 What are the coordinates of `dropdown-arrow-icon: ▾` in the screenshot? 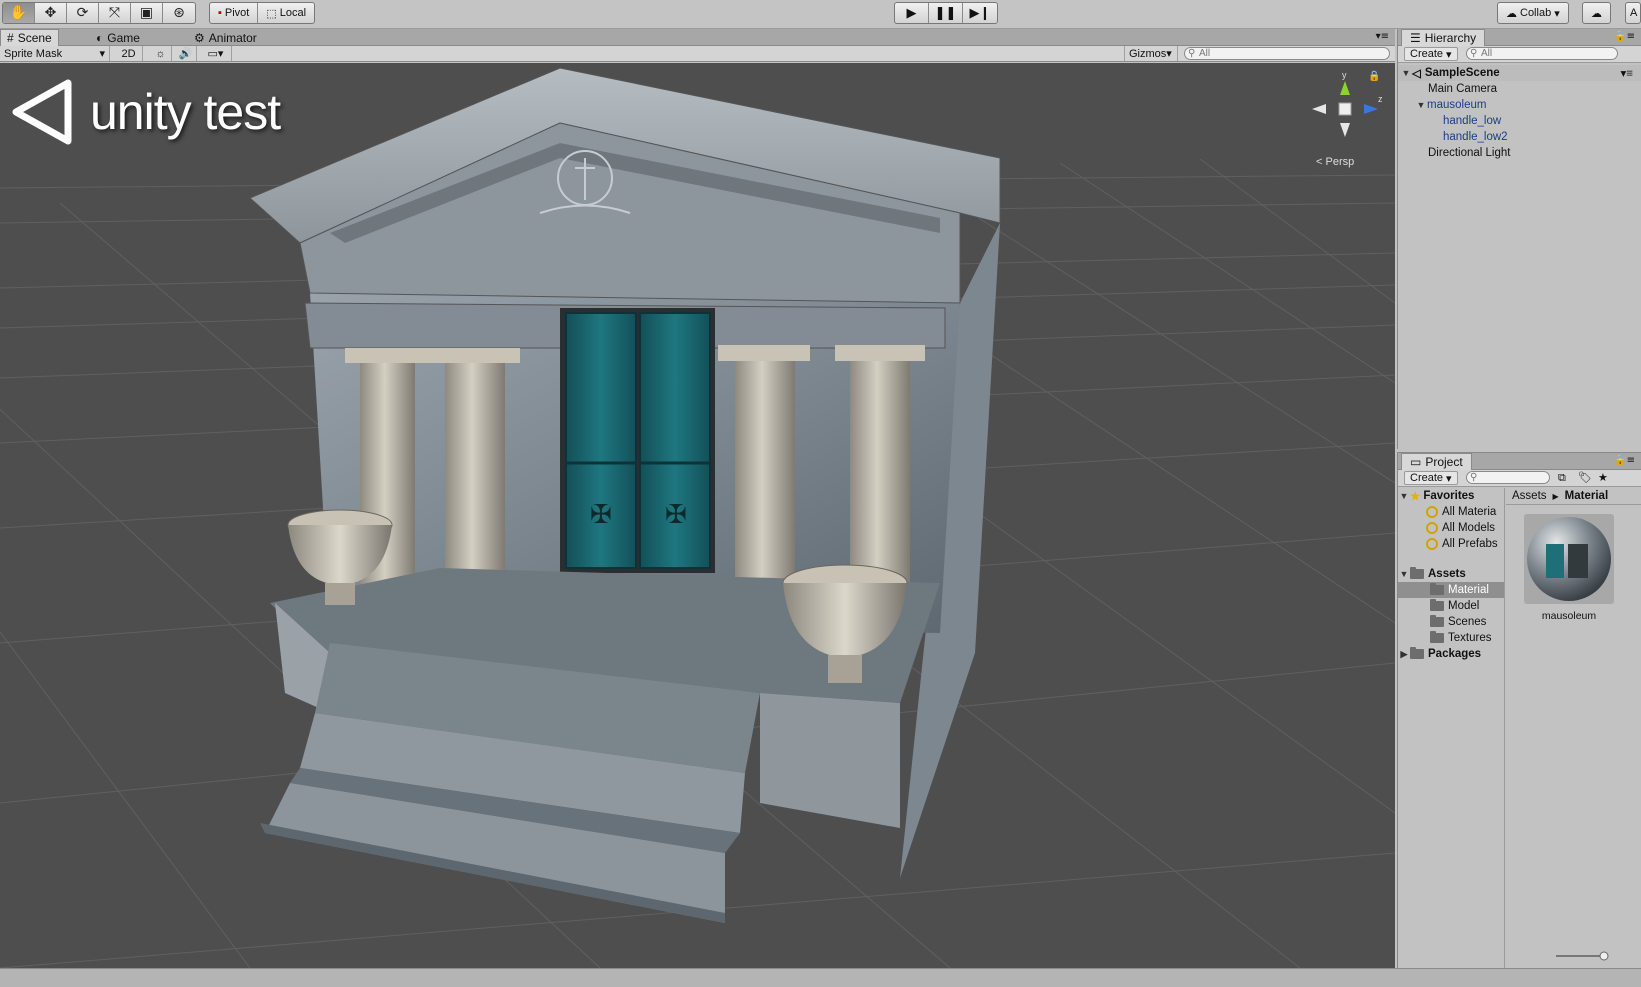 It's located at (102, 54).